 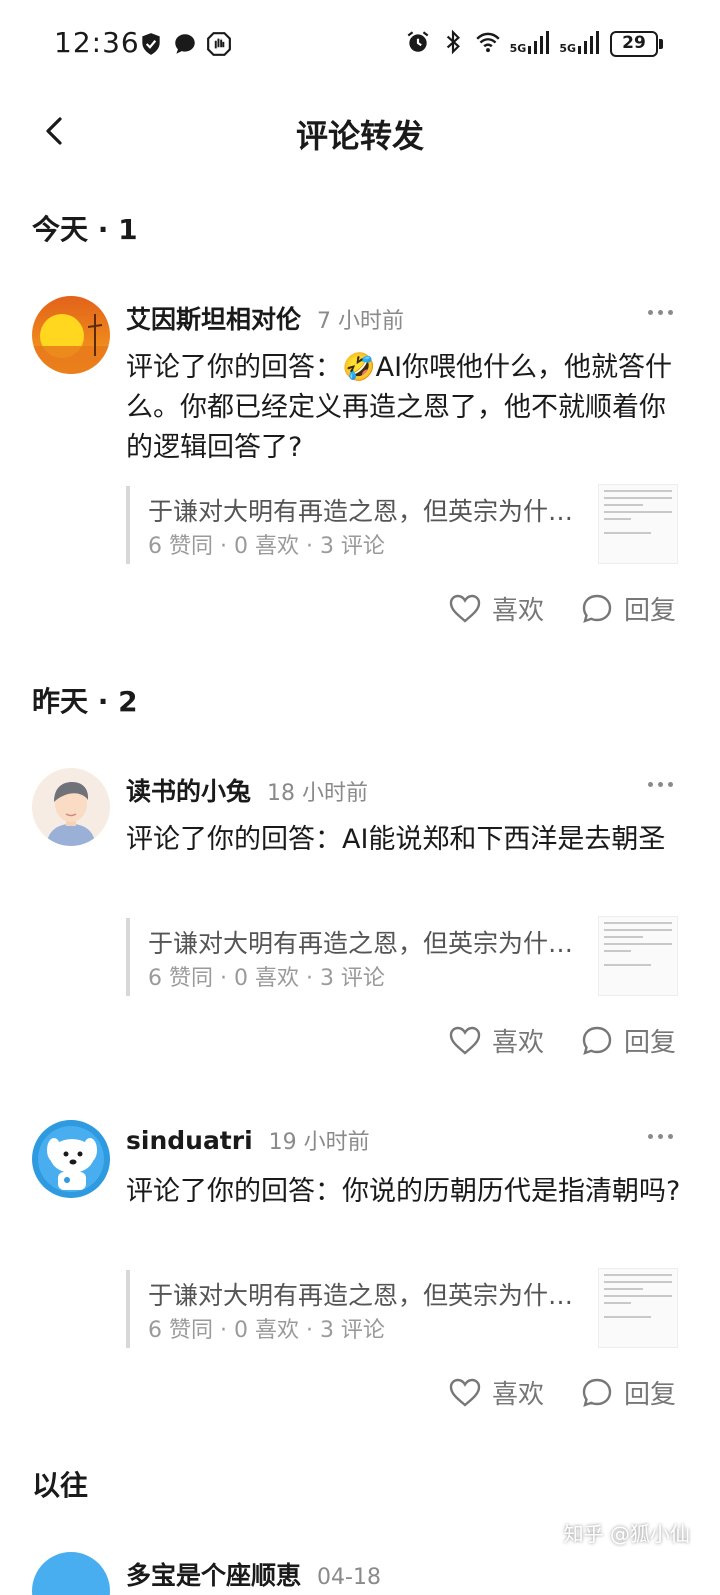 What do you see at coordinates (97, 42) in the screenshot?
I see `status-time: 12:36` at bounding box center [97, 42].